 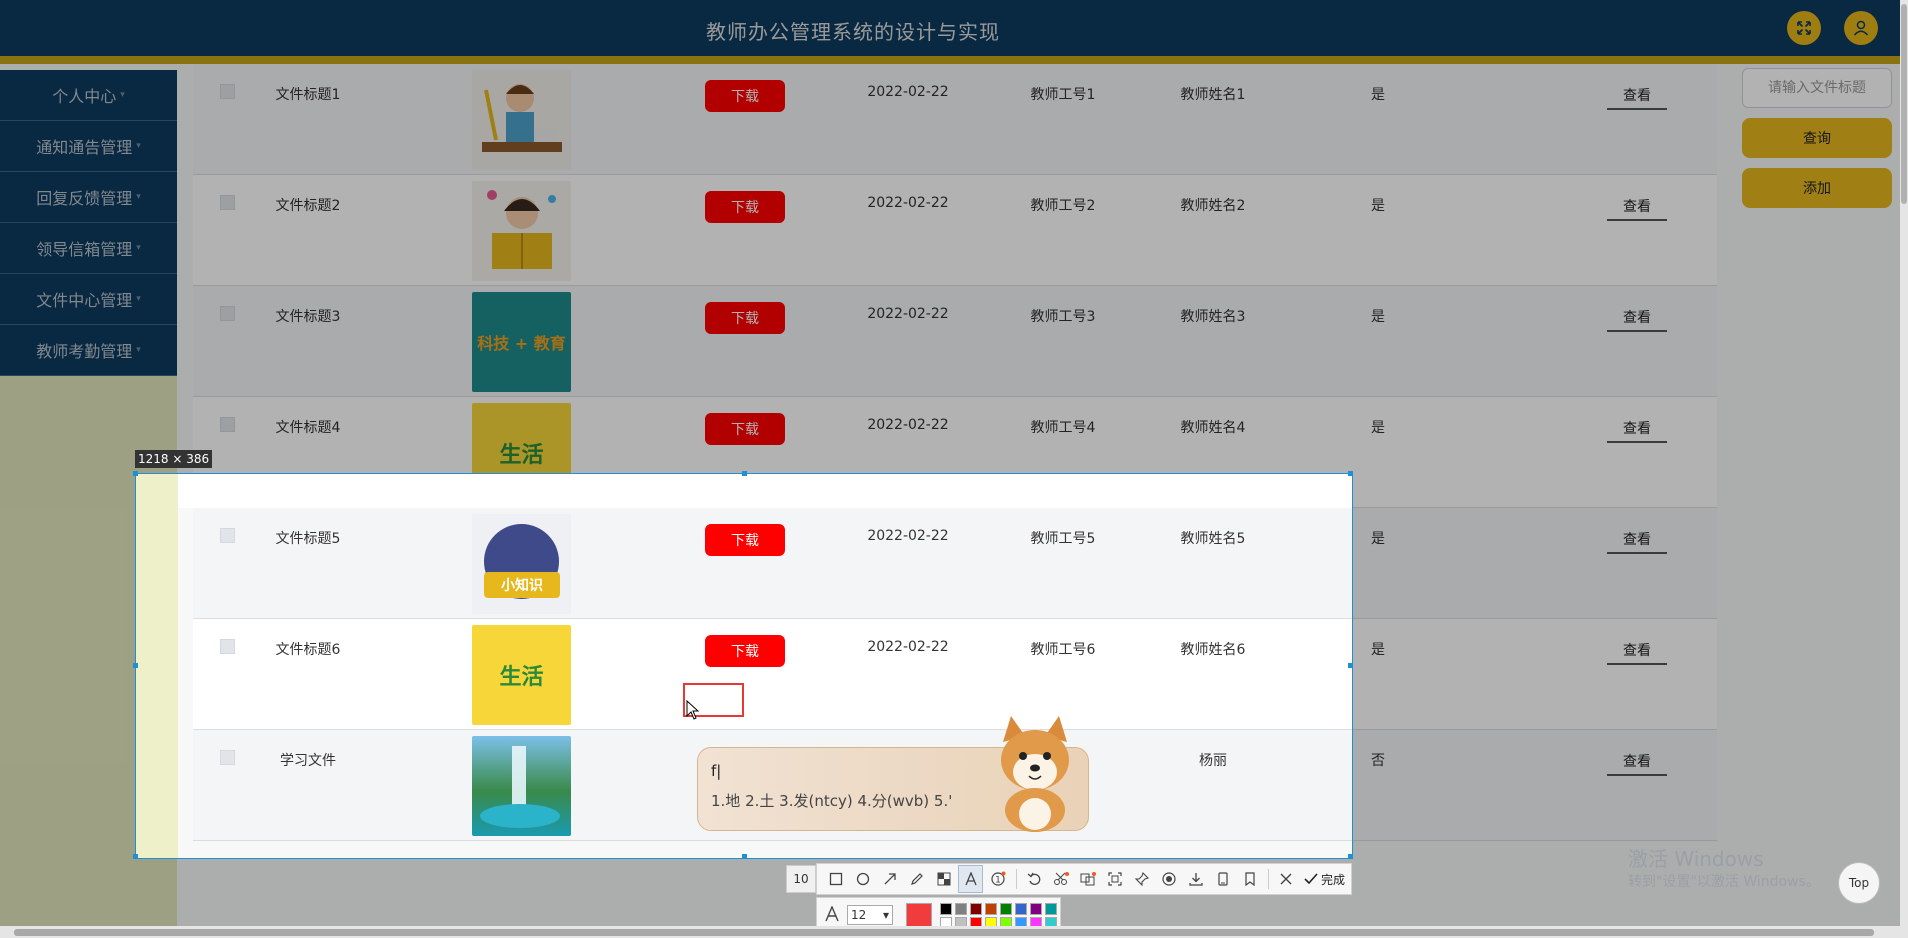 What do you see at coordinates (765, 491) in the screenshot?
I see `capture-blank-band` at bounding box center [765, 491].